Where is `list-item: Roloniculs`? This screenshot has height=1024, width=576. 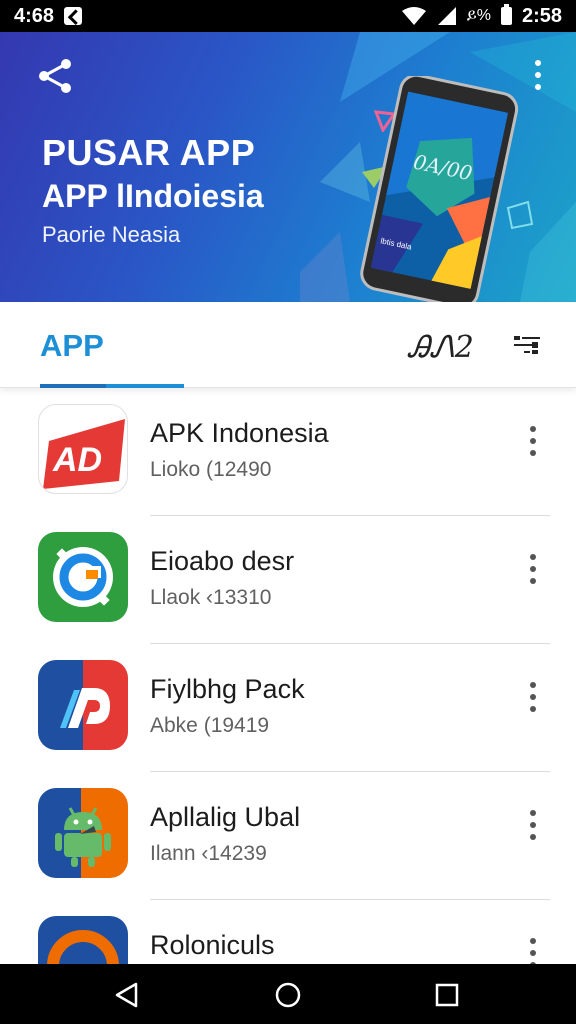 list-item: Roloniculs is located at coordinates (288, 932).